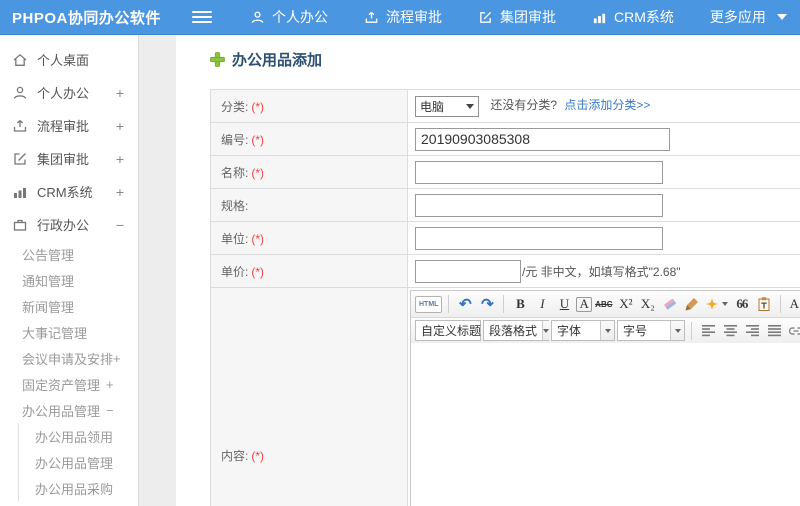 This screenshot has width=800, height=506. Describe the element at coordinates (258, 172) in the screenshot. I see `required-mark: (*)` at that location.